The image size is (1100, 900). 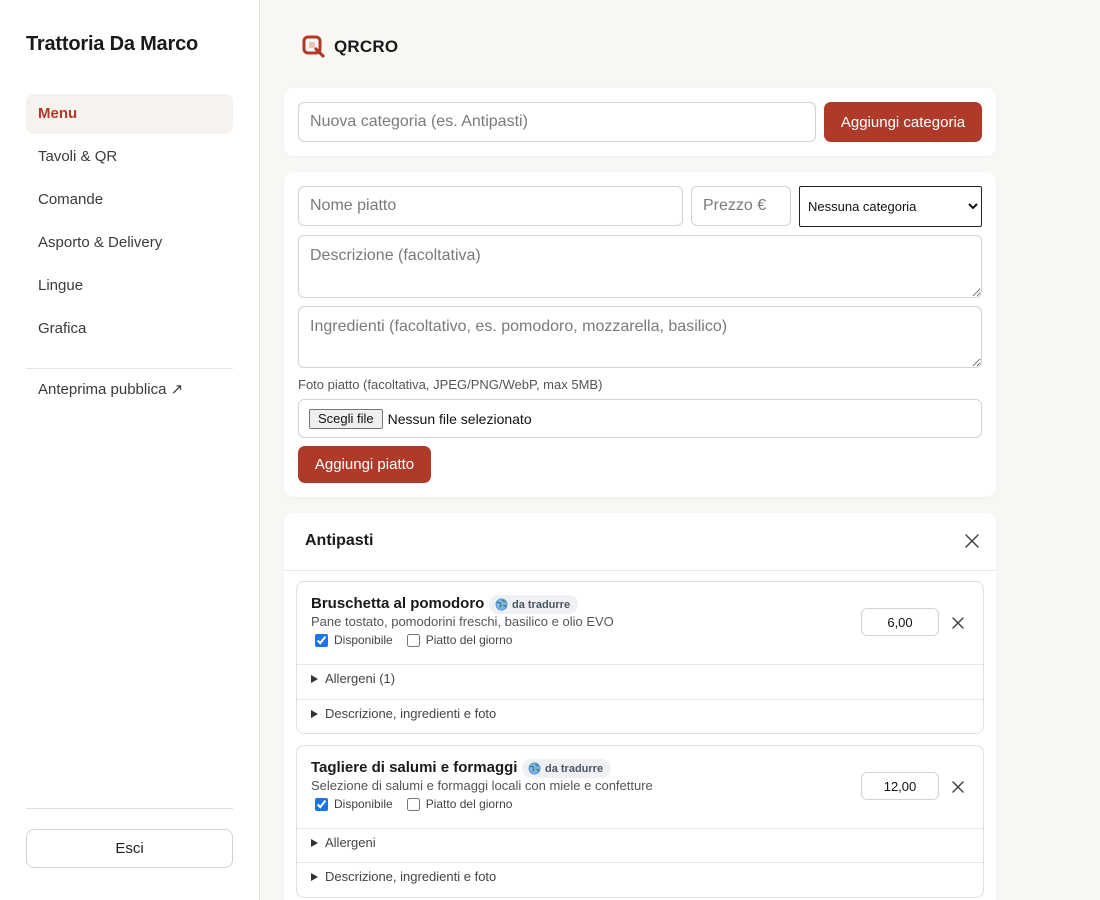 I want to click on sidebar-item-tavoli-qr: Tavoli & QR, so click(x=129, y=157).